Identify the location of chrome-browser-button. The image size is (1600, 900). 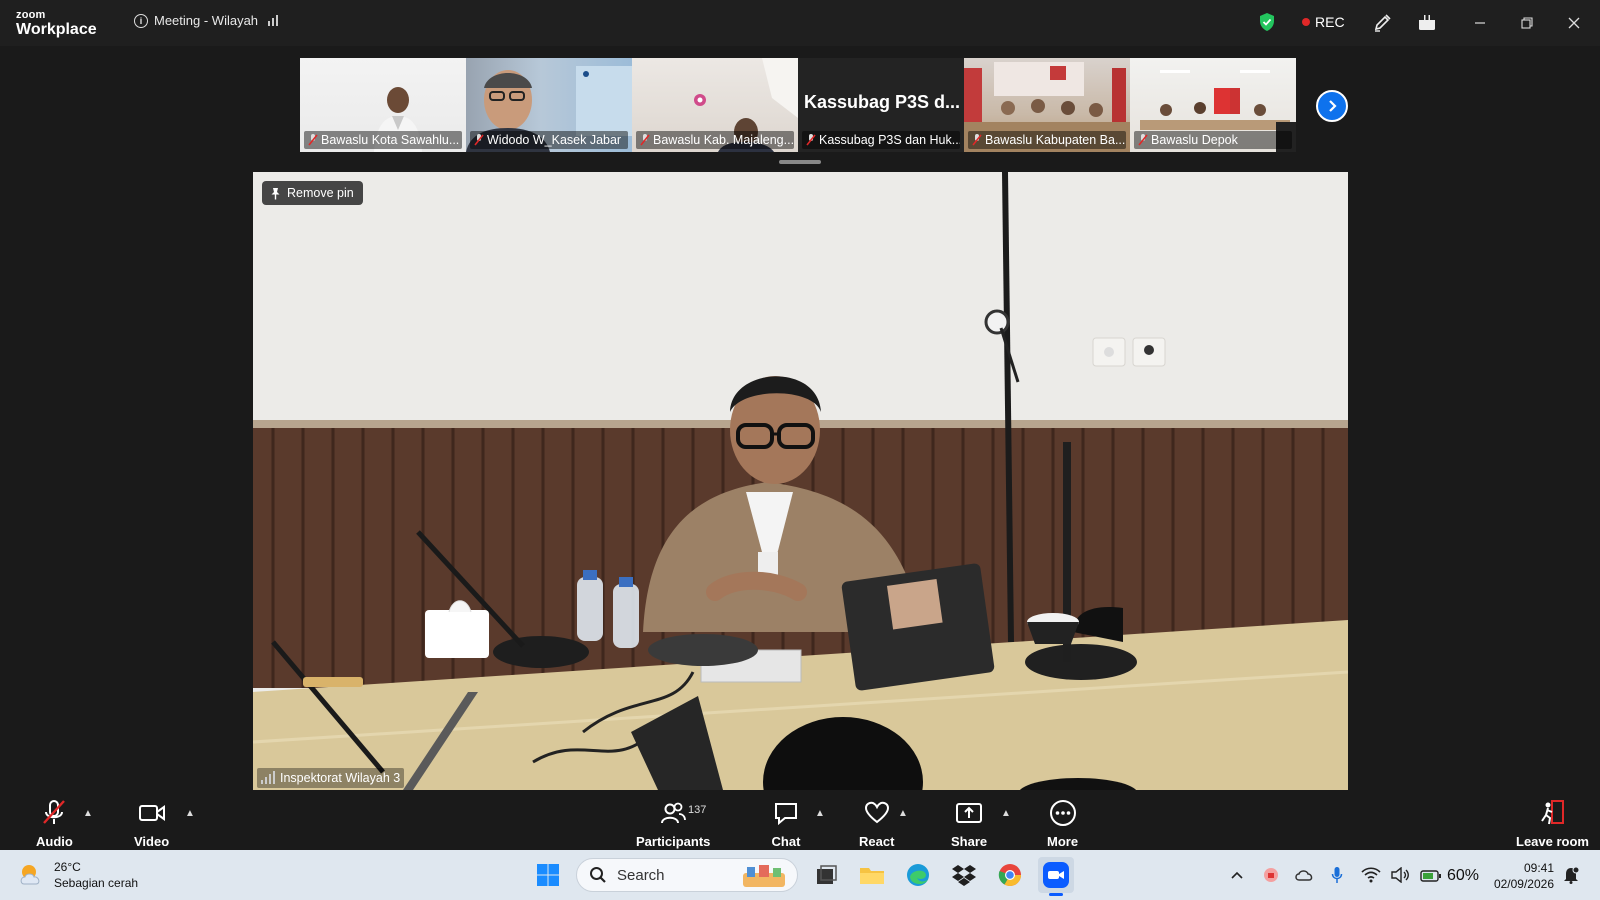
(1010, 875).